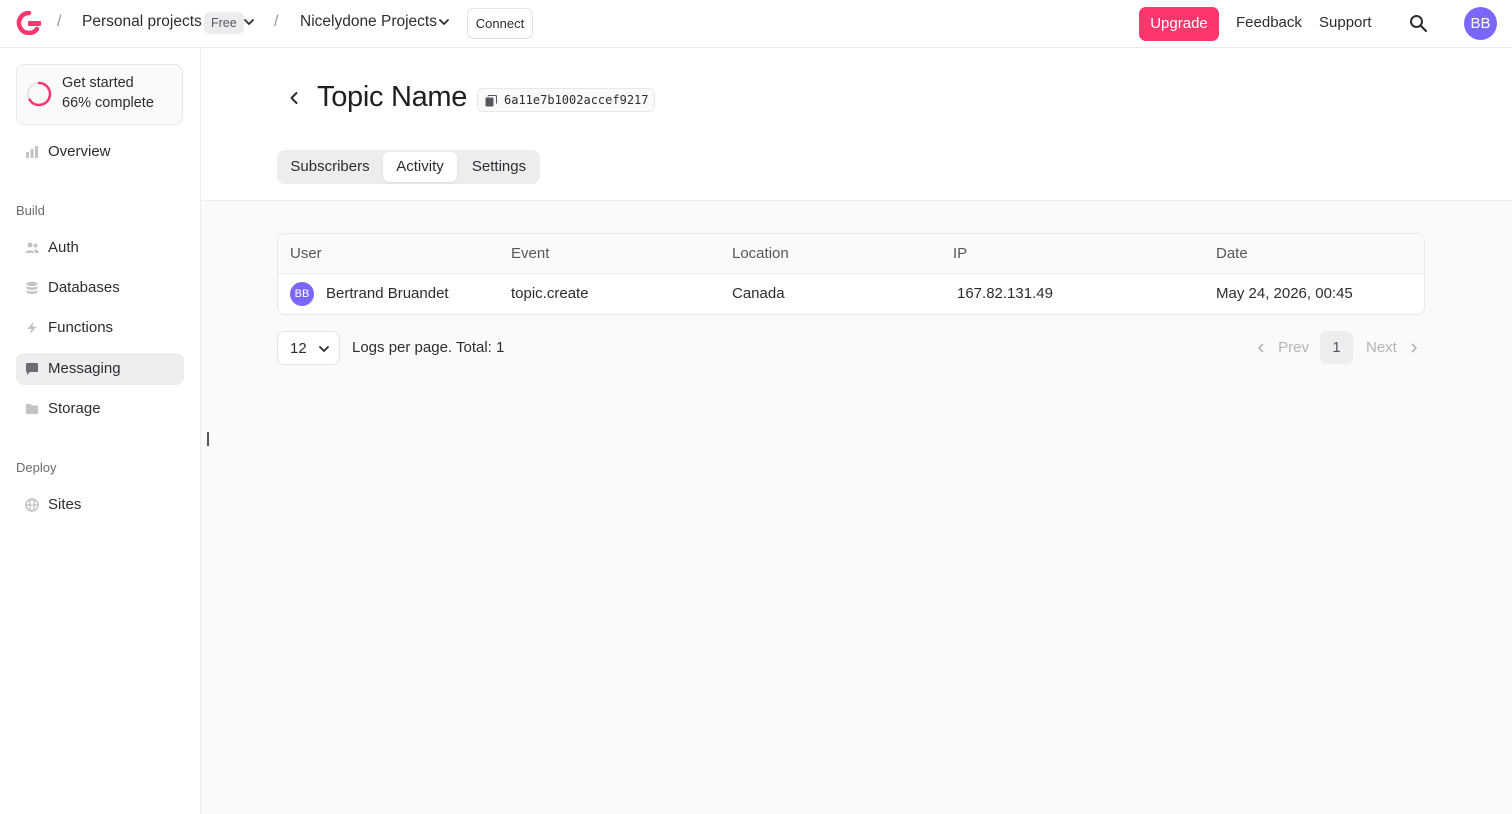 The height and width of the screenshot is (814, 1512). What do you see at coordinates (81, 327) in the screenshot?
I see `sidebar-item-label: Functions` at bounding box center [81, 327].